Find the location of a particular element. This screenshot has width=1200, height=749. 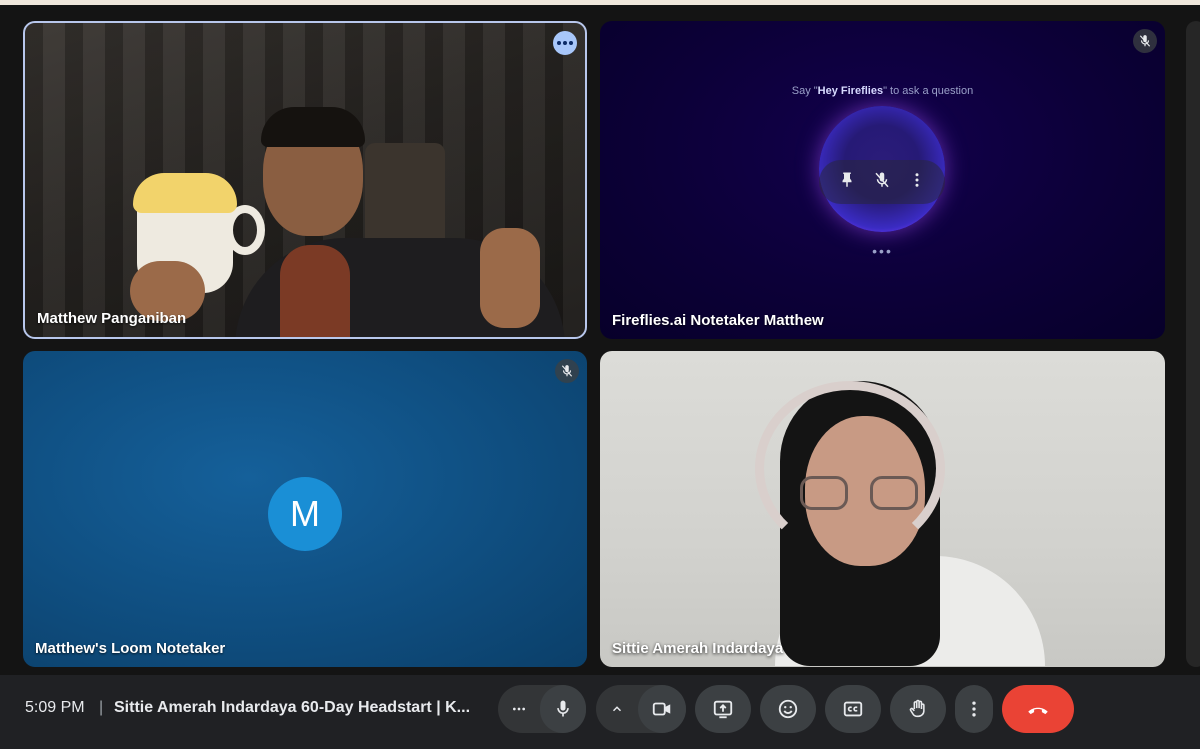

more-options-button is located at coordinates (974, 709).